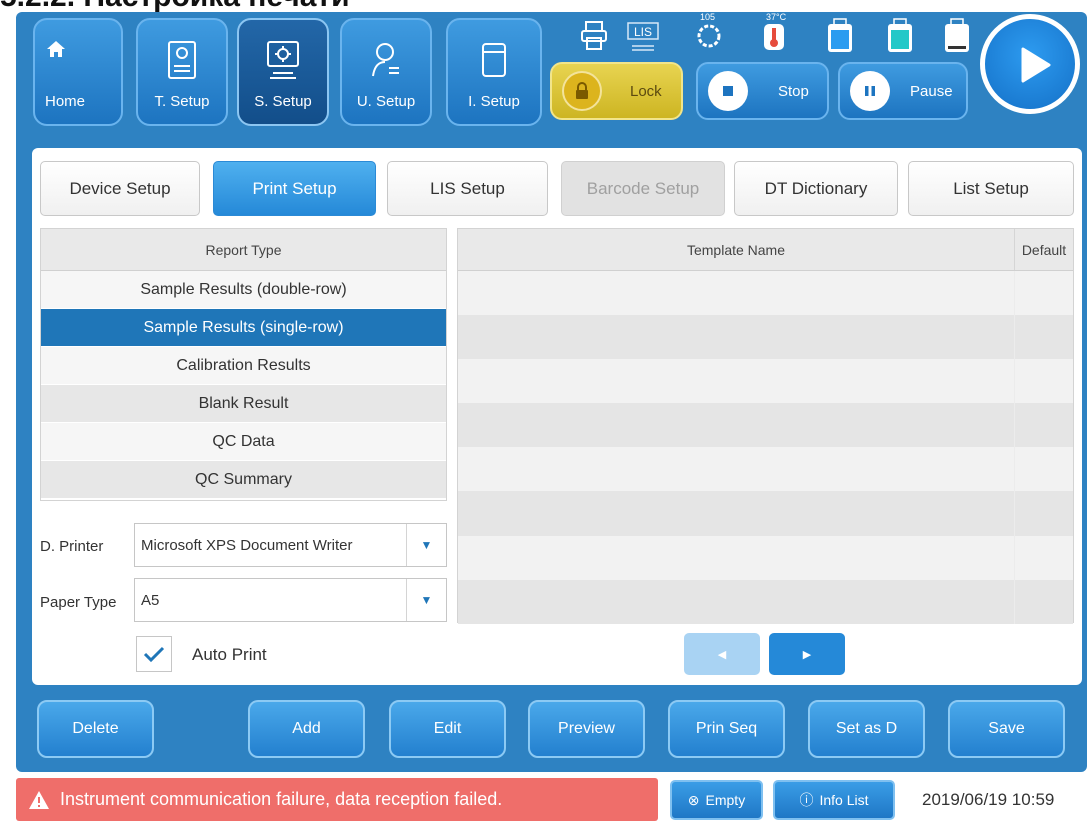 The width and height of the screenshot is (1087, 823). Describe the element at coordinates (594, 38) in the screenshot. I see `printer-icon` at that location.